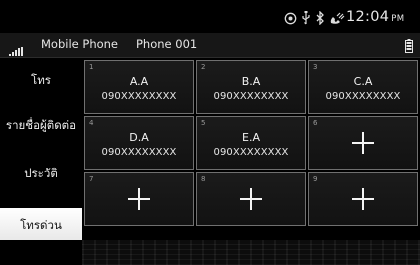  I want to click on contact-name: C.A, so click(363, 81).